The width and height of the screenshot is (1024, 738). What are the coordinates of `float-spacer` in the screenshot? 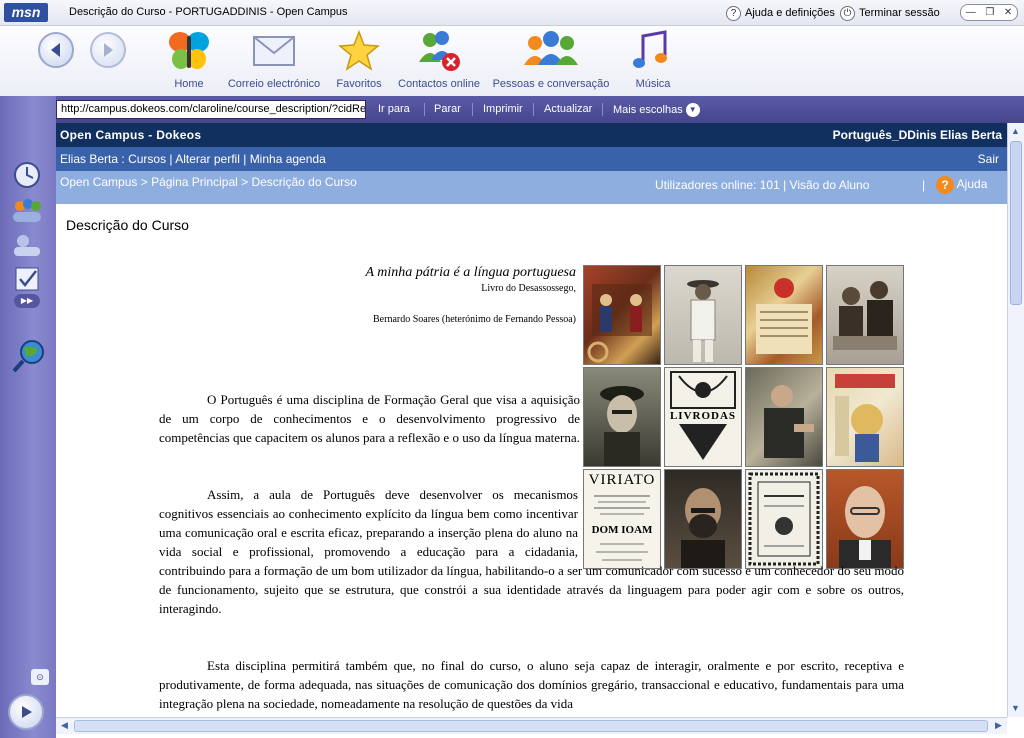 It's located at (741, 523).